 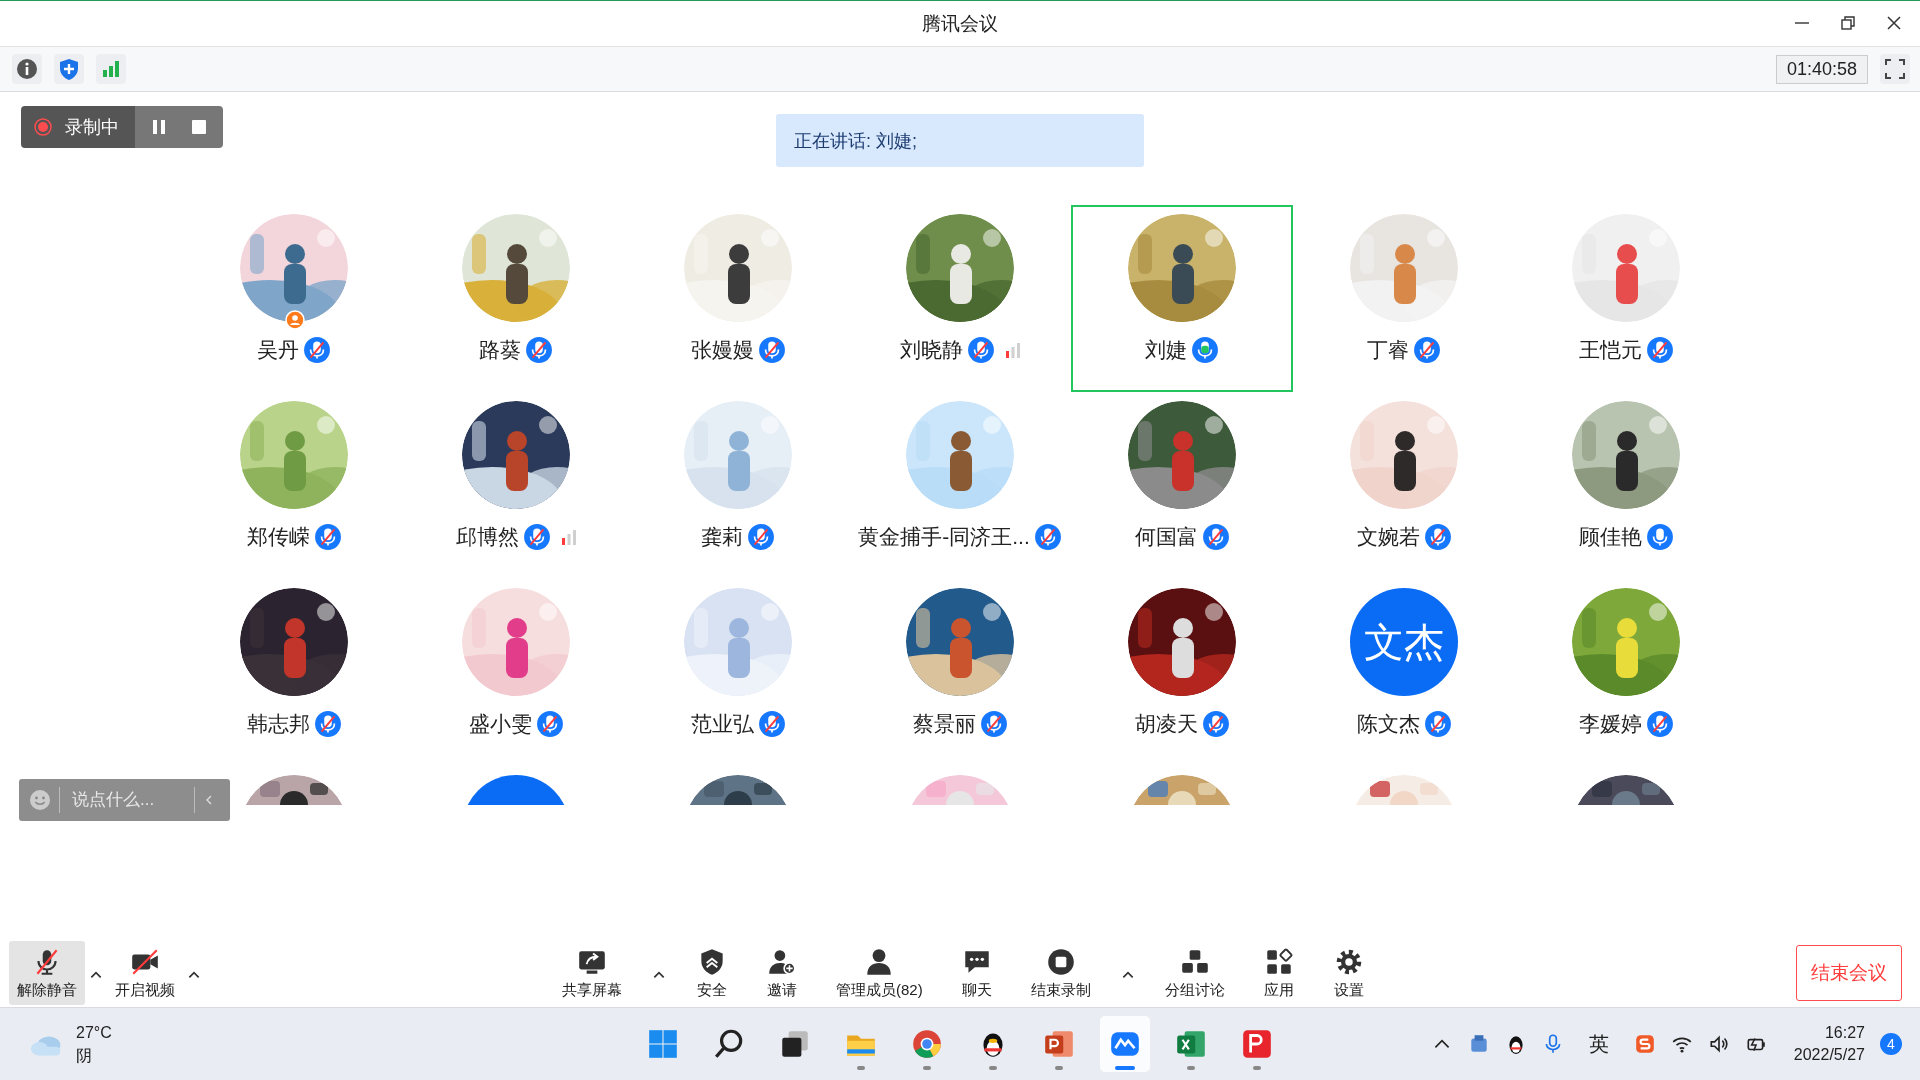 What do you see at coordinates (1894, 23) in the screenshot?
I see `close-icon` at bounding box center [1894, 23].